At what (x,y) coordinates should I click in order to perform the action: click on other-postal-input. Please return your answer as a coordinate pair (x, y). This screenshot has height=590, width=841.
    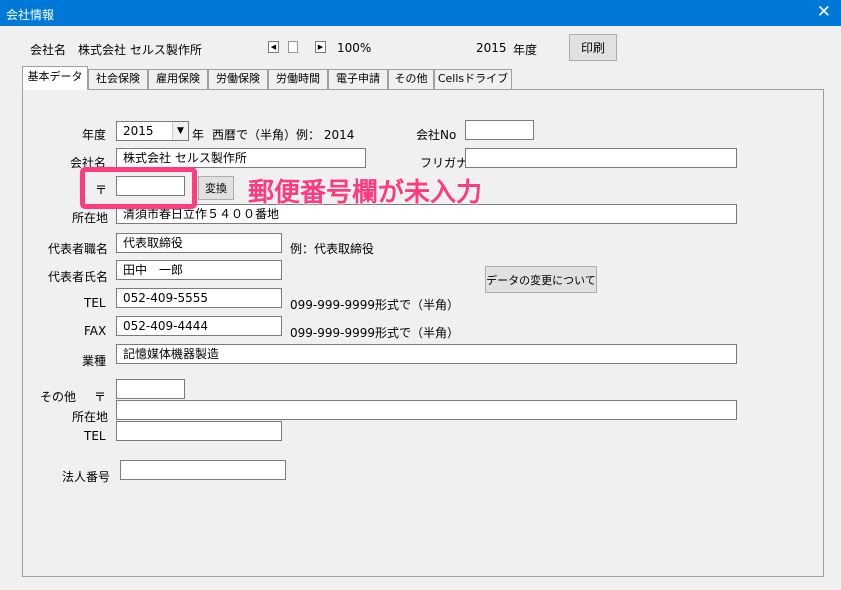
    Looking at the image, I should click on (150, 389).